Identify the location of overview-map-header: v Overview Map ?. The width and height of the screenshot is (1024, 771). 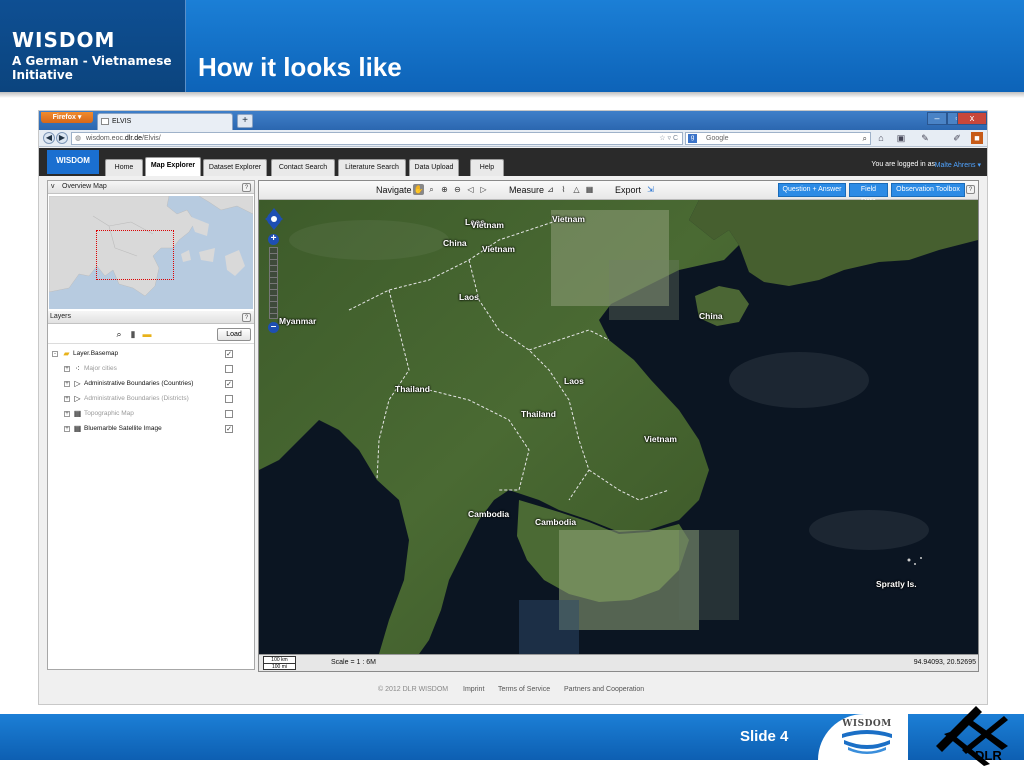
(151, 187).